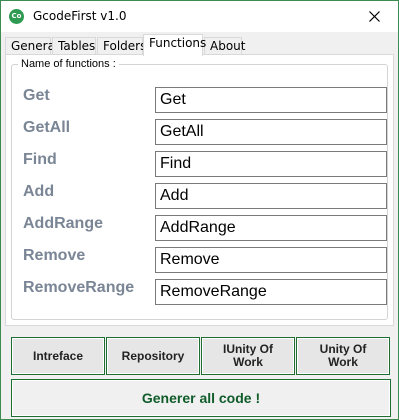  Describe the element at coordinates (16, 16) in the screenshot. I see `app-logo-icon: Co` at that location.